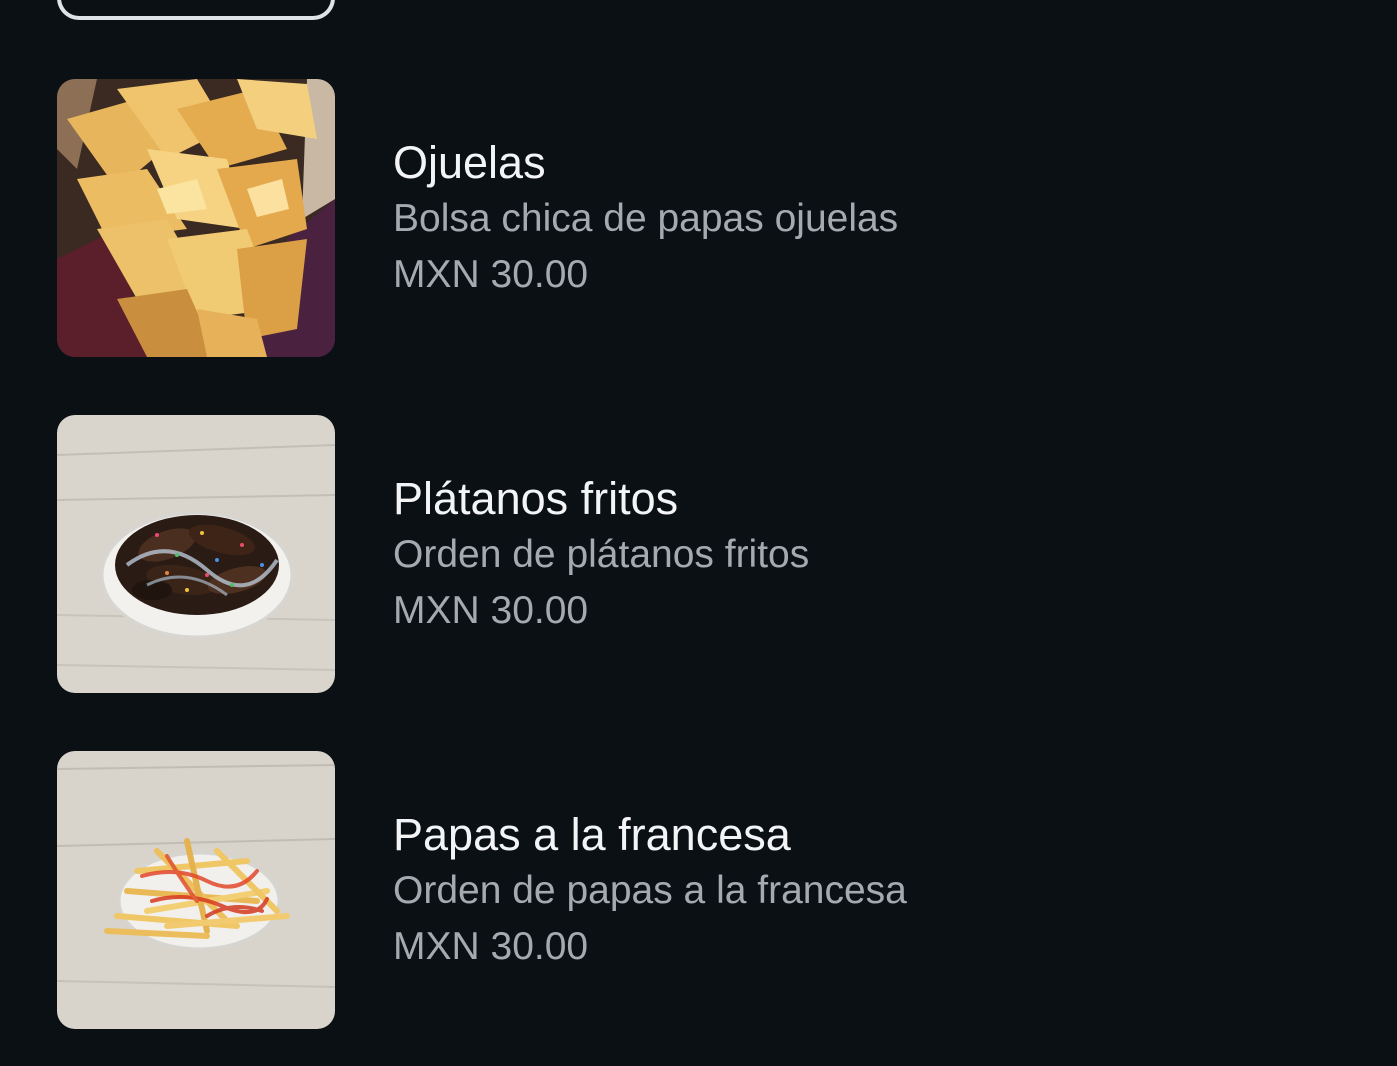  Describe the element at coordinates (196, 10) in the screenshot. I see `previous-item-thumbnail-edge` at that location.